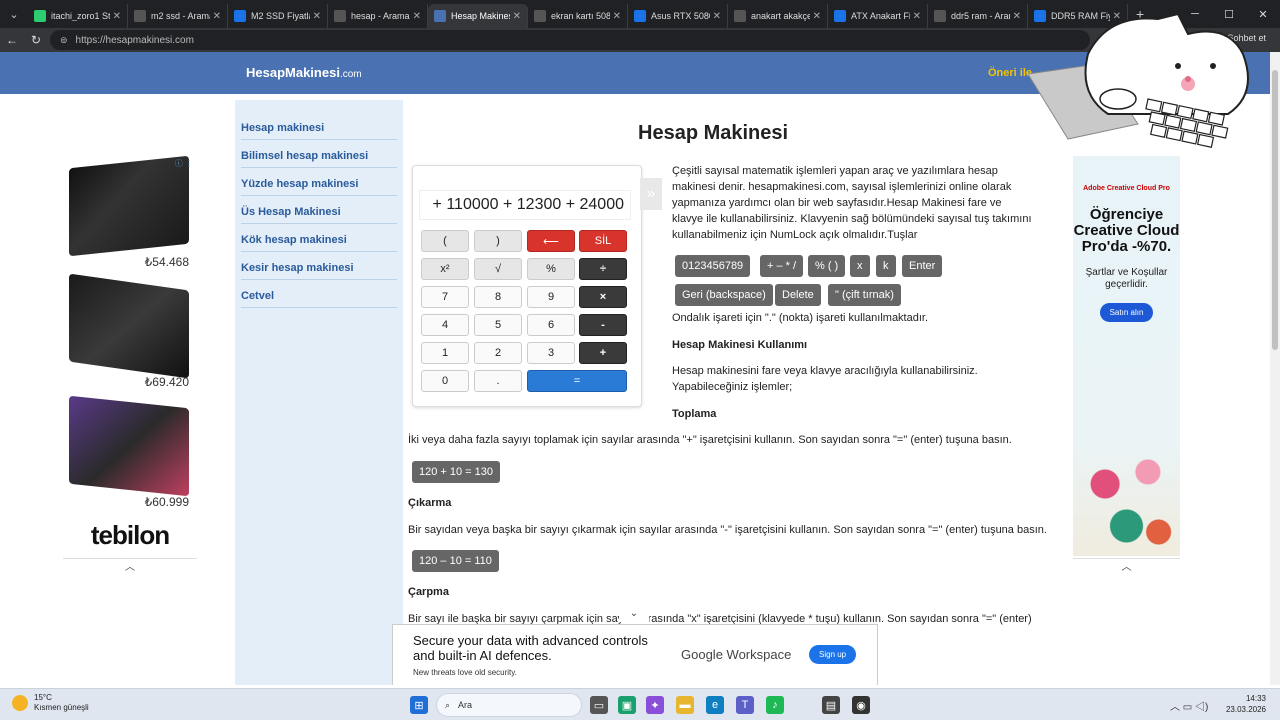 Image resolution: width=1280 pixels, height=720 pixels. Describe the element at coordinates (745, 705) in the screenshot. I see `teams-icon: T` at that location.